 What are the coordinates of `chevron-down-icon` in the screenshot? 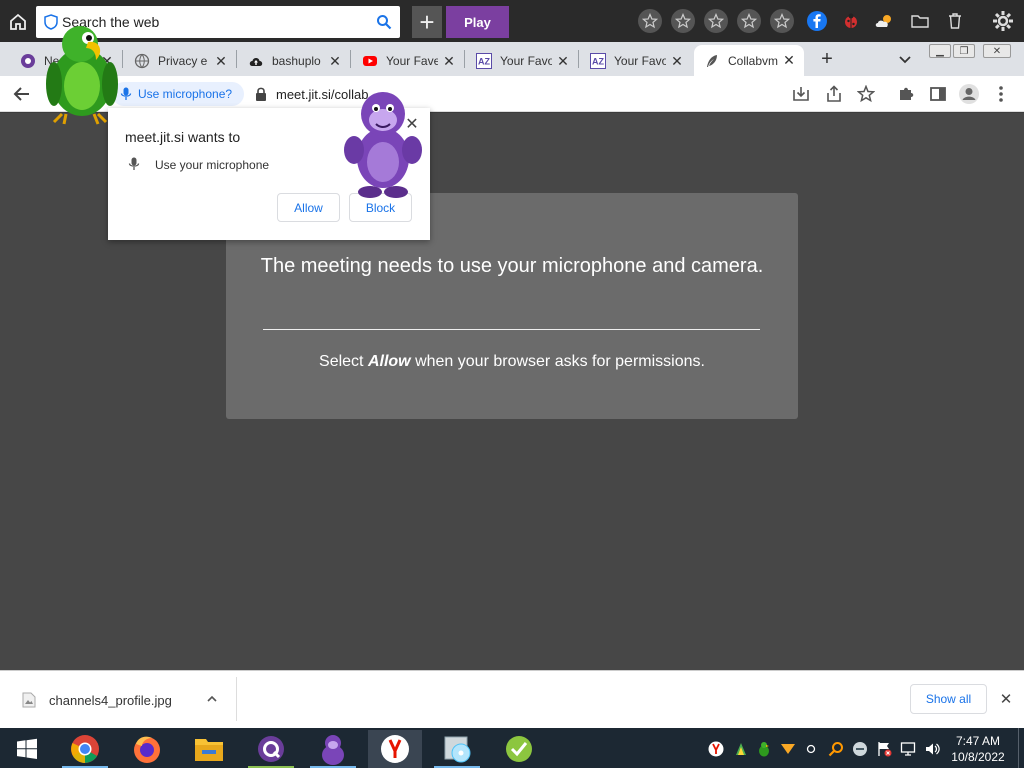 It's located at (905, 60).